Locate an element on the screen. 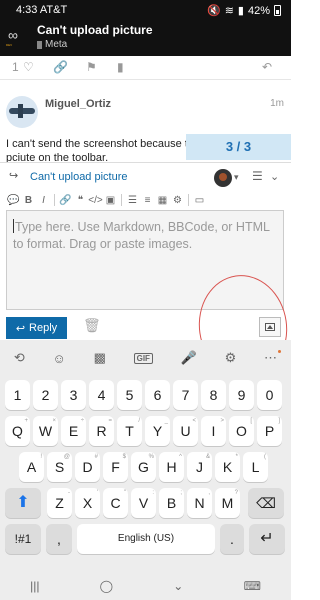 Image resolution: width=320 pixels, height=600 pixels. post-username: Miguel_Ortiz is located at coordinates (78, 104).